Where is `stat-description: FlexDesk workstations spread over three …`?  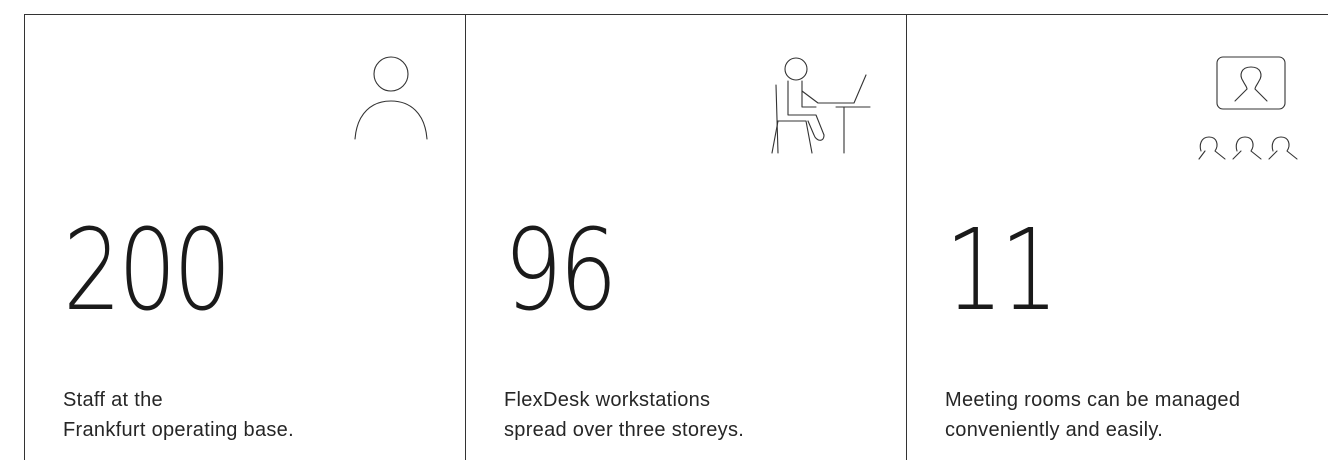
stat-description: FlexDesk workstations spread over three … is located at coordinates (624, 415).